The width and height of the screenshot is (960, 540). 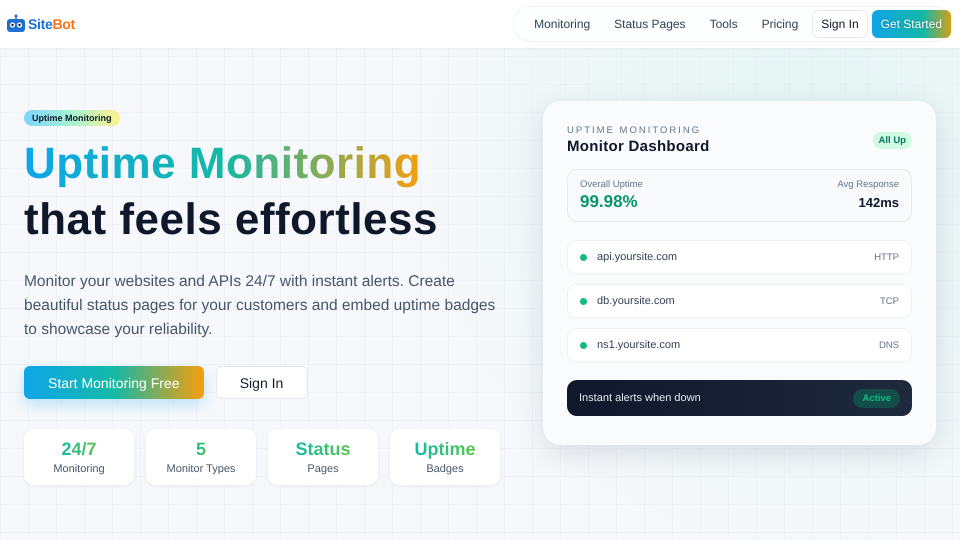 I want to click on monitor-host: ns1.yoursite.com, so click(x=639, y=345).